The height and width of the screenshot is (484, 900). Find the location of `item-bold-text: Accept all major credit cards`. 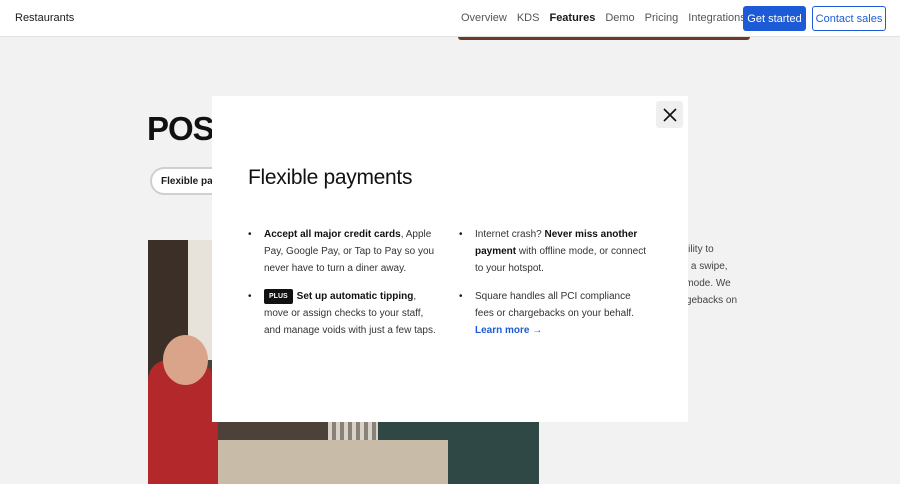

item-bold-text: Accept all major credit cards is located at coordinates (332, 234).